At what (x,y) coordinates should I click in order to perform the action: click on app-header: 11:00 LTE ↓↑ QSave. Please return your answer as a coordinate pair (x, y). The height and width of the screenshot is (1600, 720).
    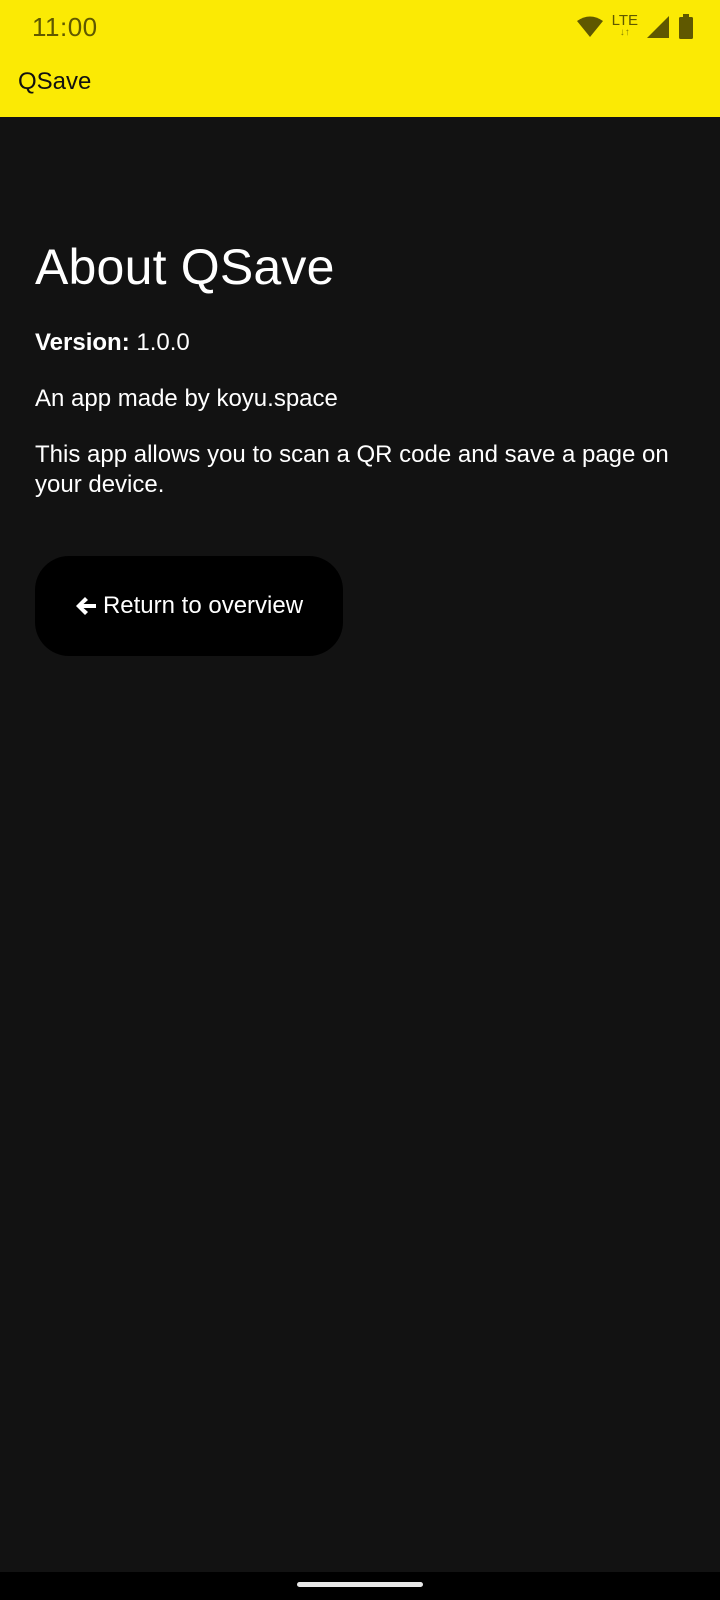
    Looking at the image, I should click on (360, 58).